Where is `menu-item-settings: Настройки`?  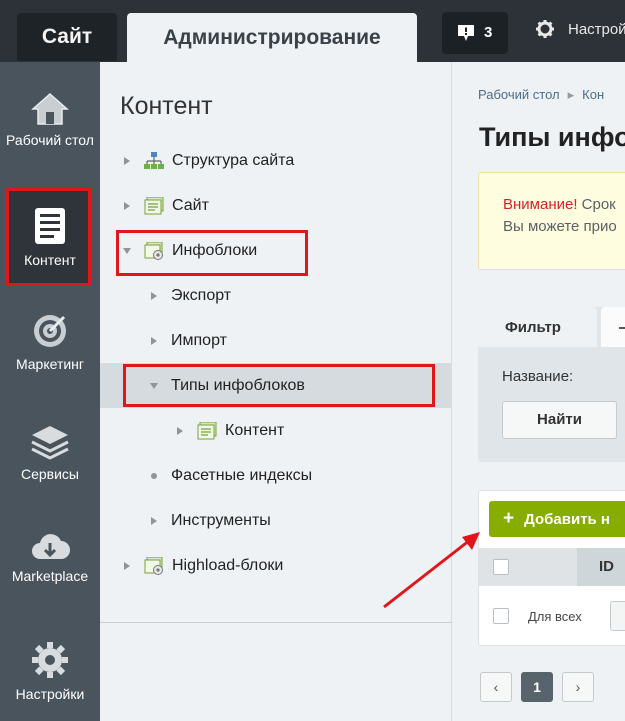
menu-item-settings: Настройки is located at coordinates (50, 671).